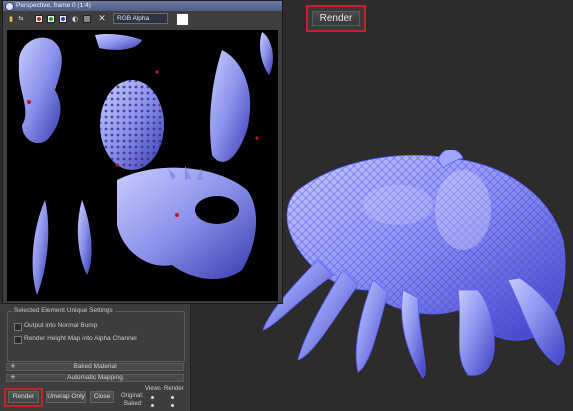 This screenshot has height=411, width=573. Describe the element at coordinates (132, 396) in the screenshot. I see `original-label: Original:` at that location.